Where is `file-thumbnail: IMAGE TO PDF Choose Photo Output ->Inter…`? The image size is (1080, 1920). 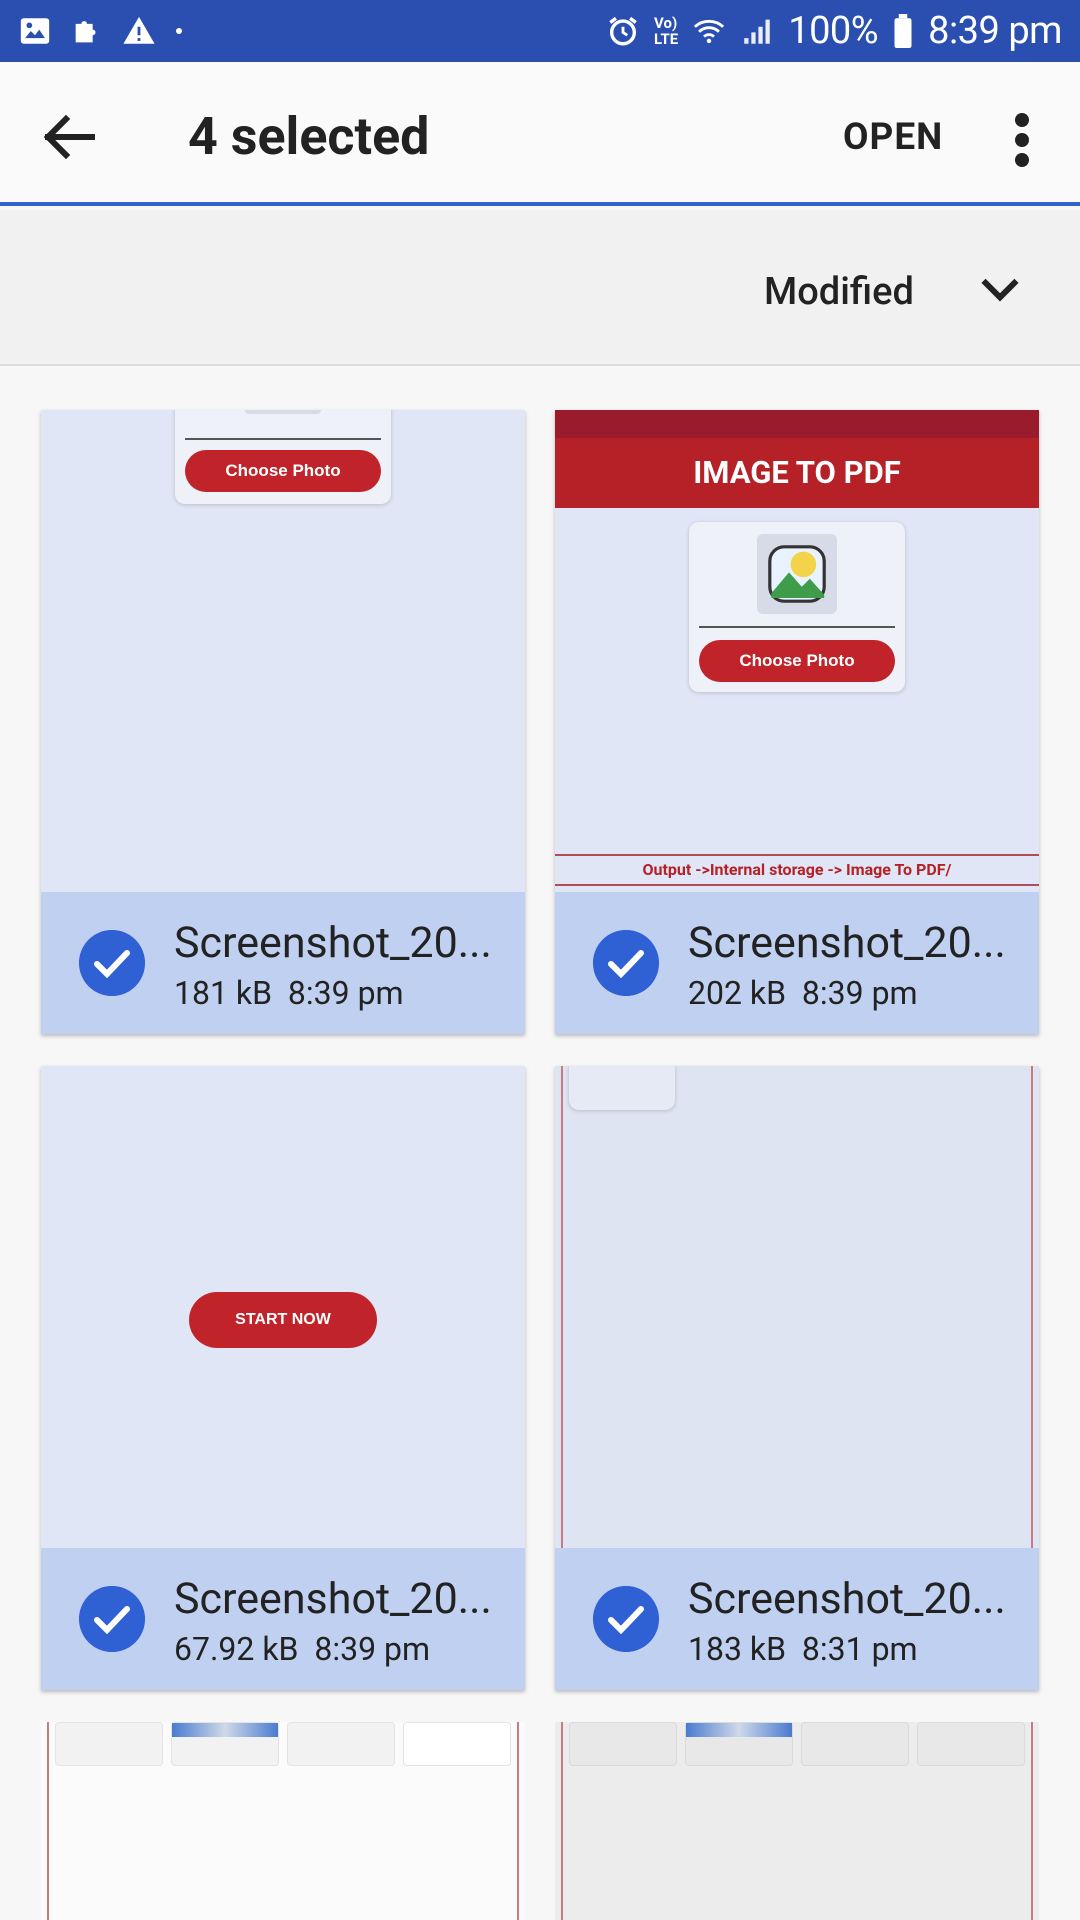 file-thumbnail: IMAGE TO PDF Choose Photo Output ->Inter… is located at coordinates (797, 651).